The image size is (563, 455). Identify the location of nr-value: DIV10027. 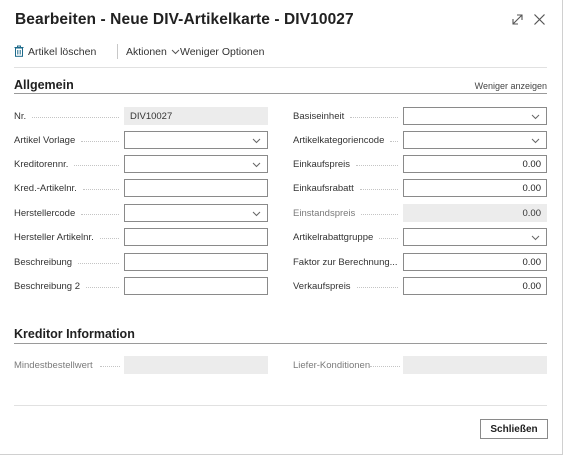
(151, 116).